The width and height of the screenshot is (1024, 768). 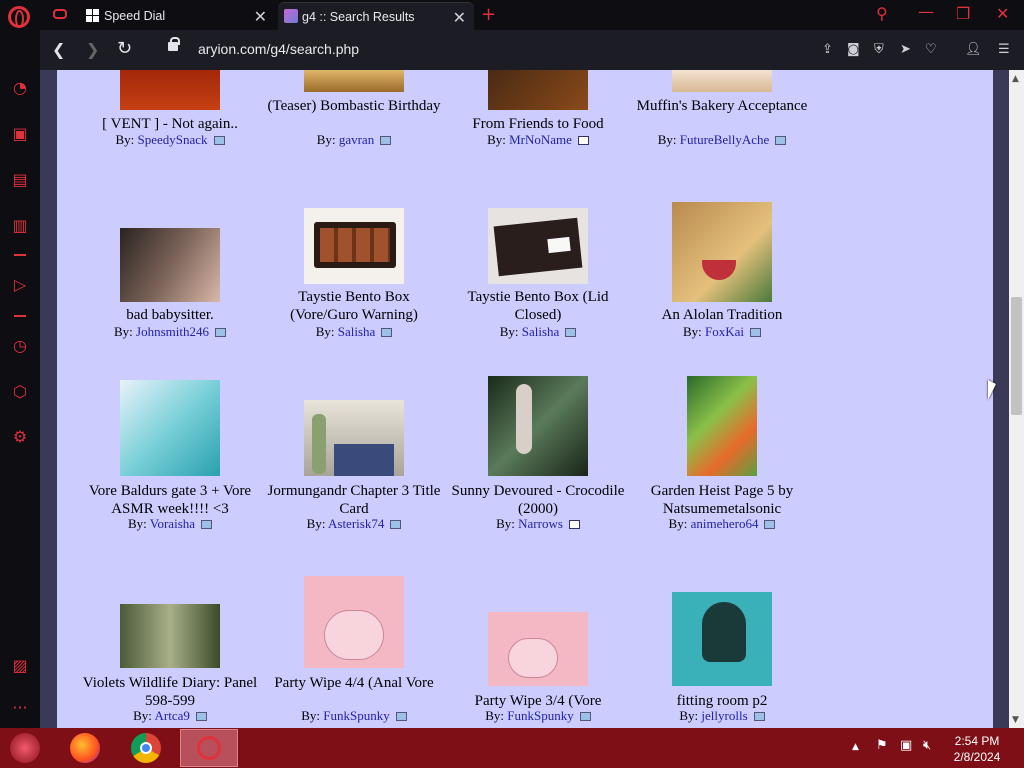 I want to click on heart-icon: ♡, so click(x=931, y=49).